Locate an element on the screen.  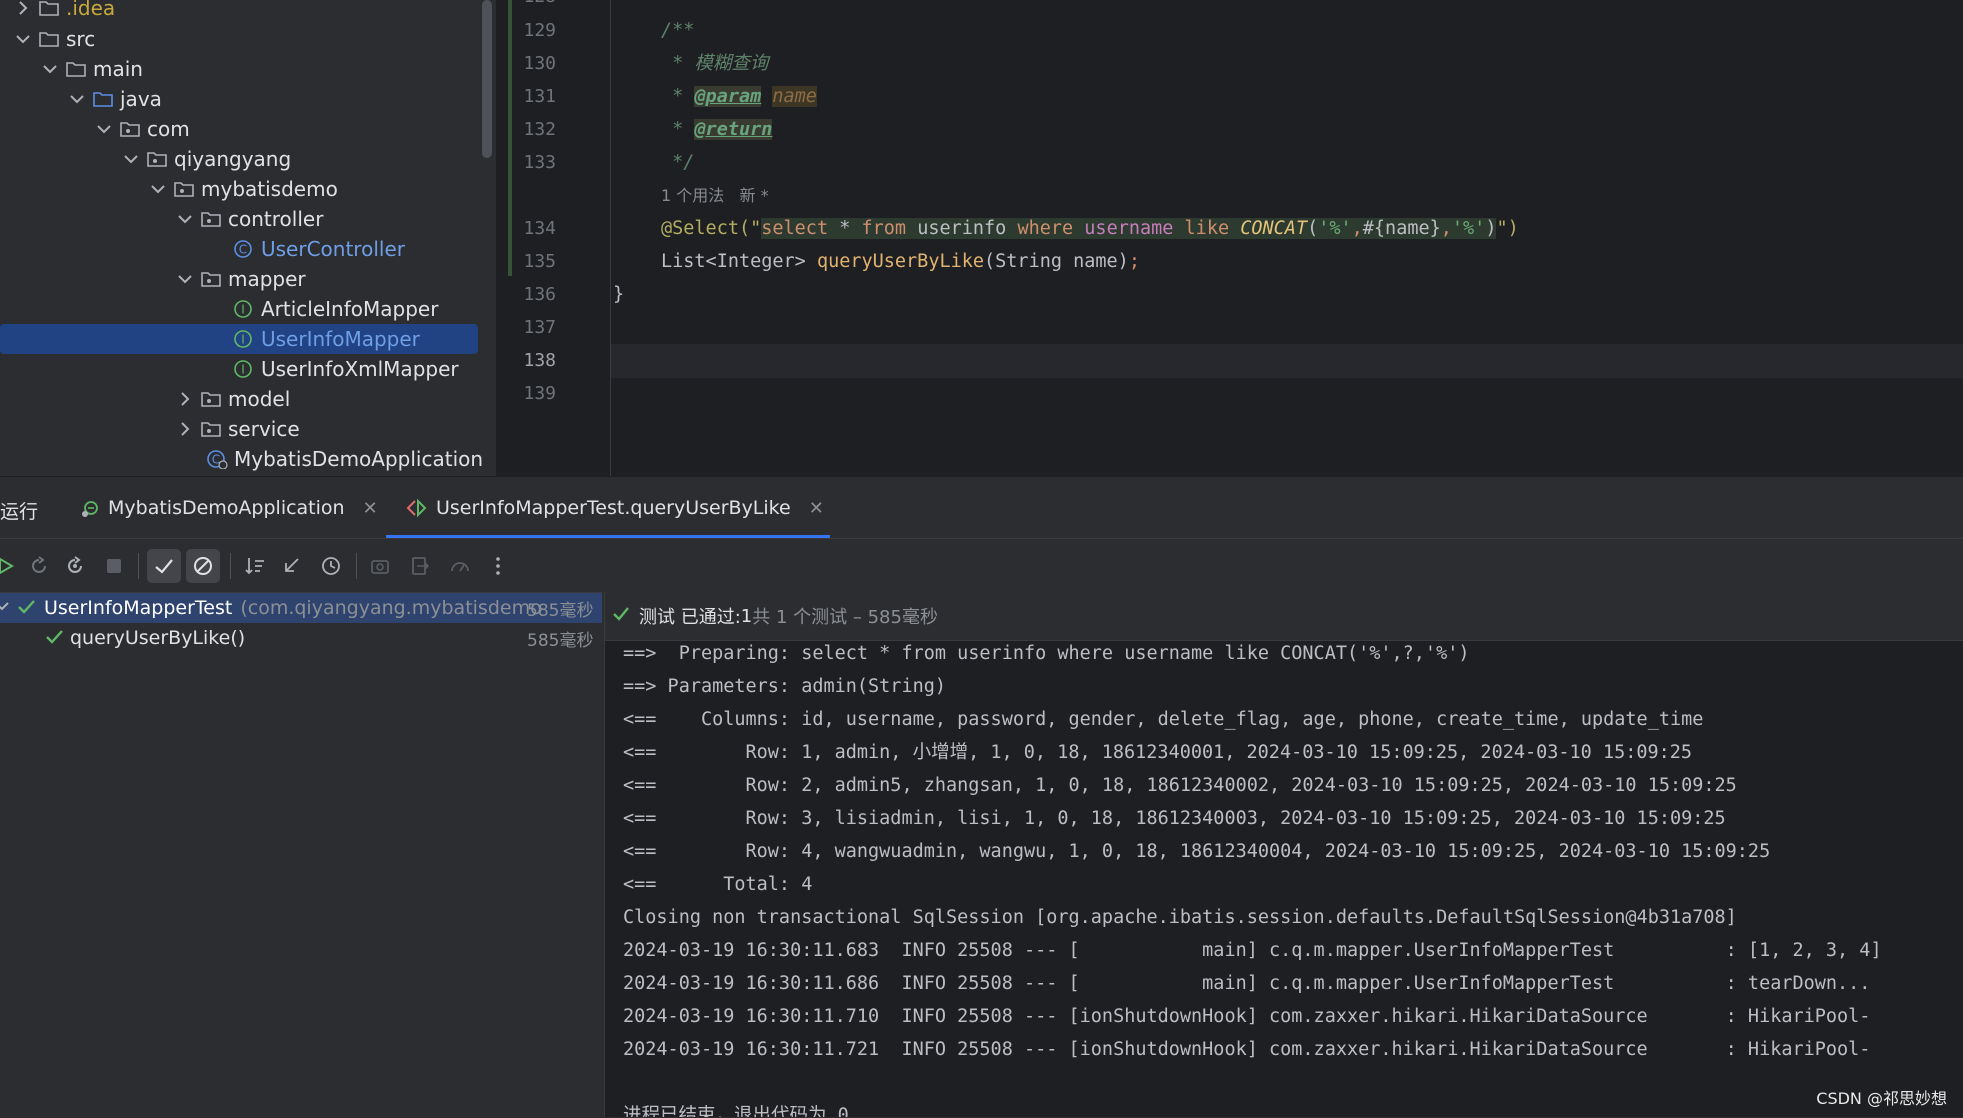
class-icon: C is located at coordinates (244, 249).